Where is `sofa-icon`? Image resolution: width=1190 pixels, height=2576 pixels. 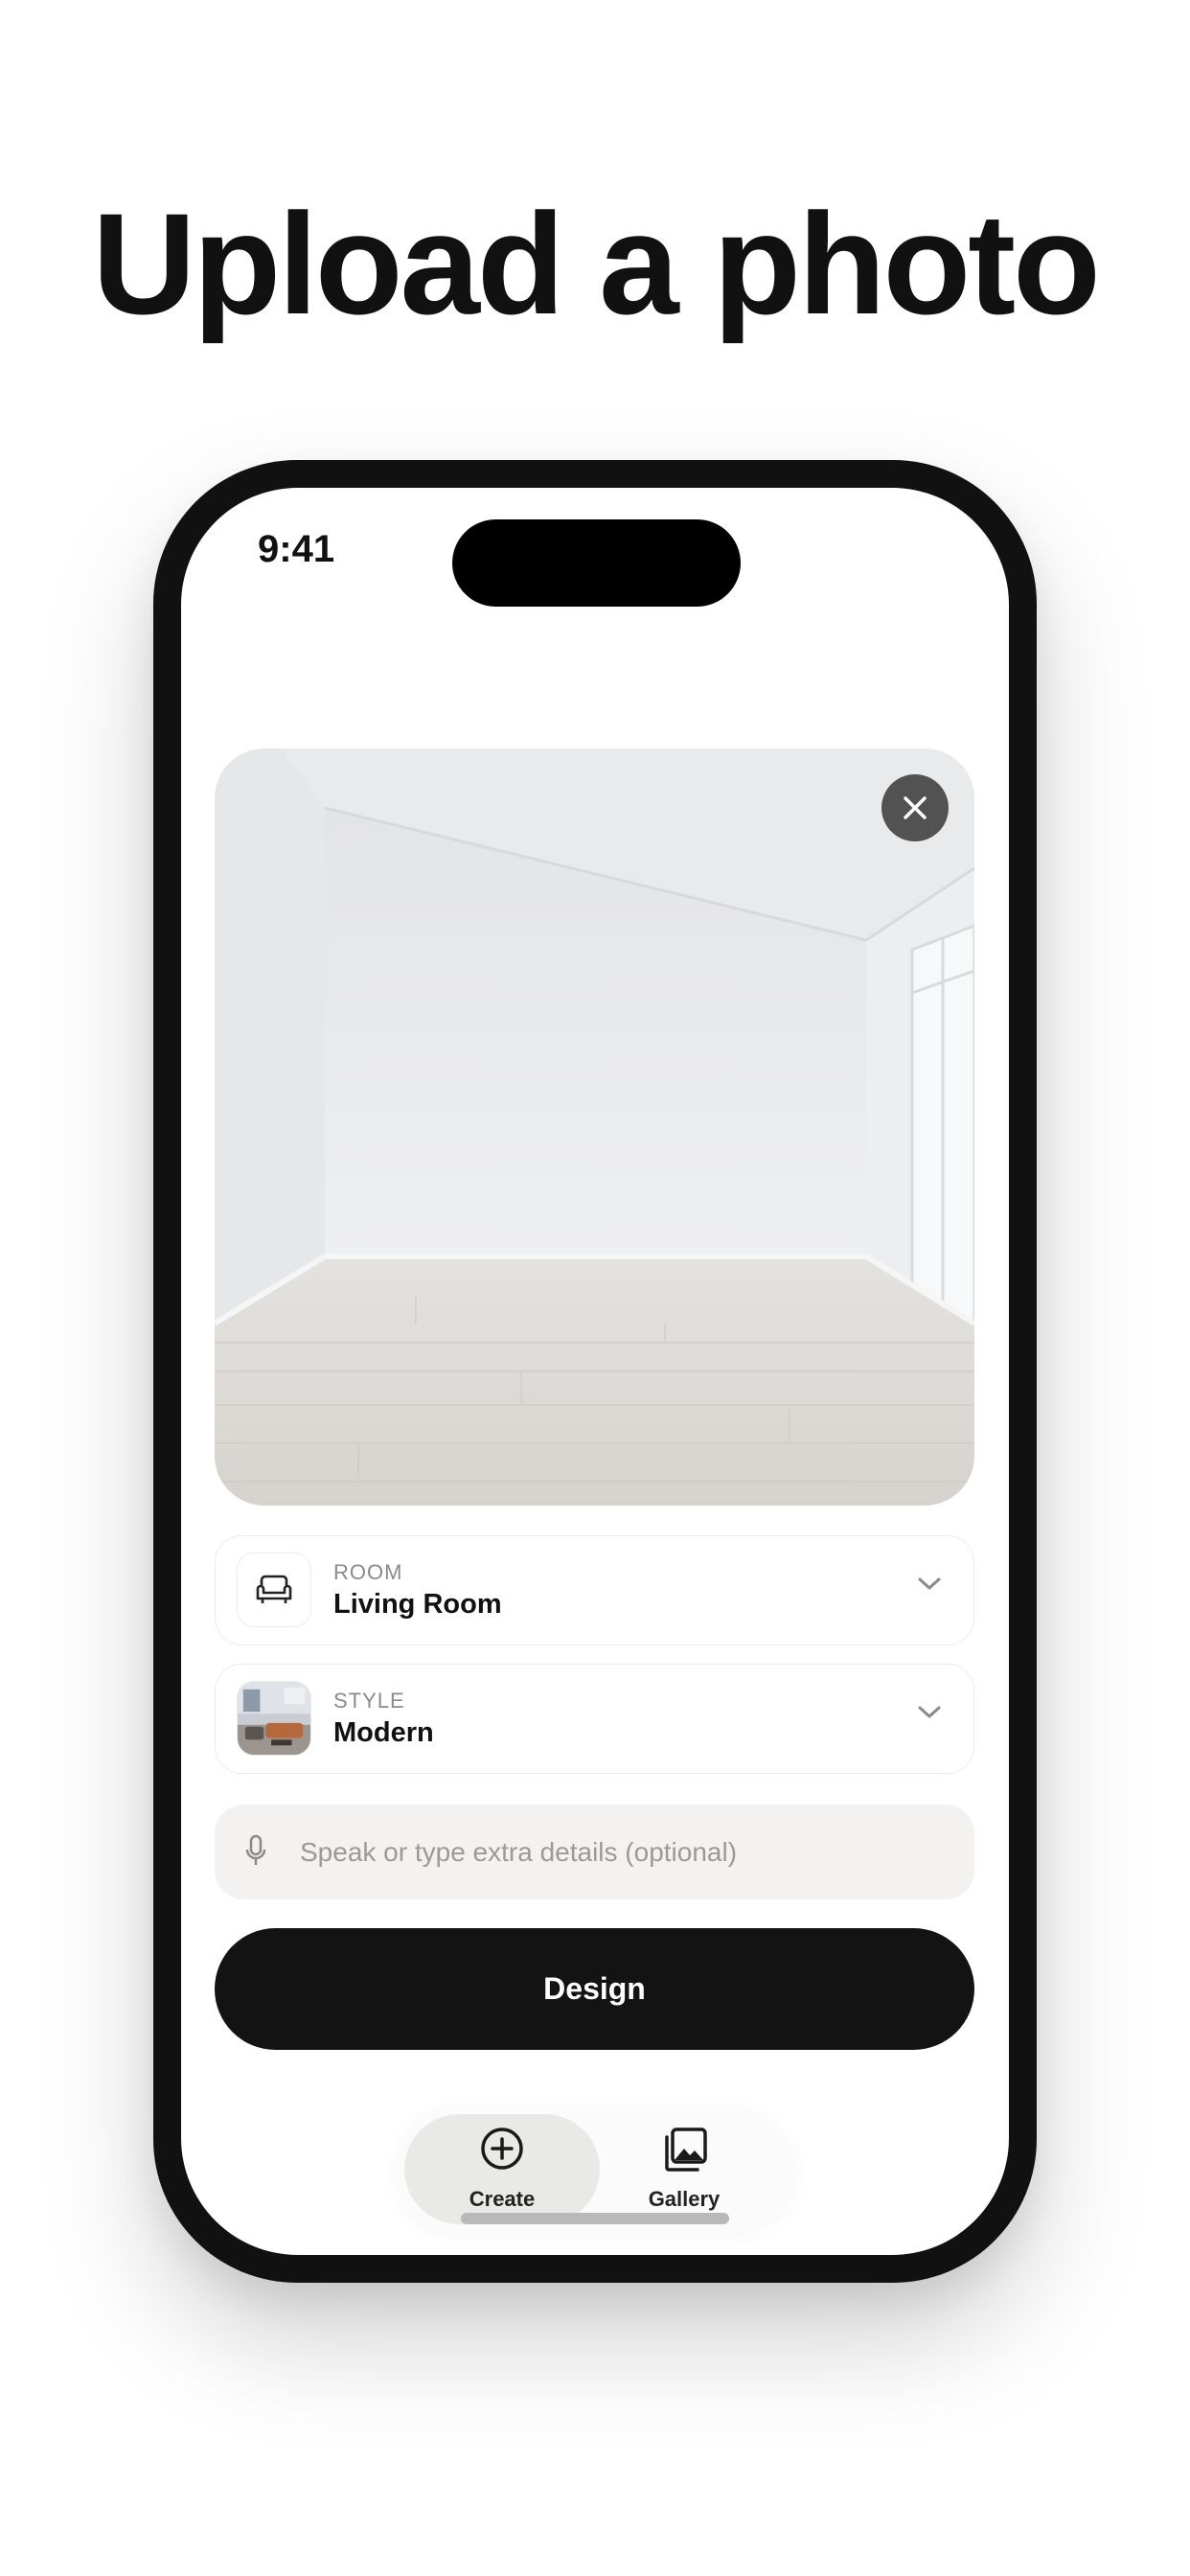
sofa-icon is located at coordinates (274, 1589).